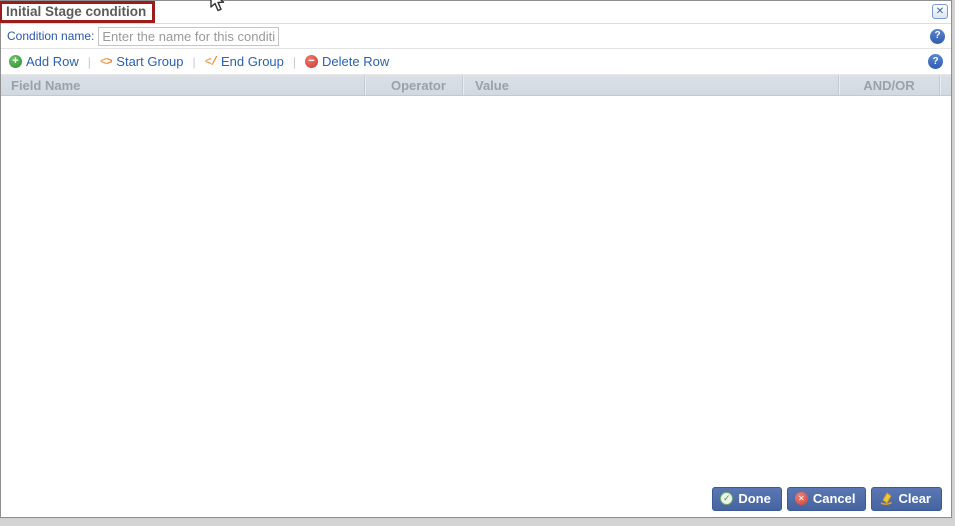  I want to click on start-group-icon: <>, so click(106, 61).